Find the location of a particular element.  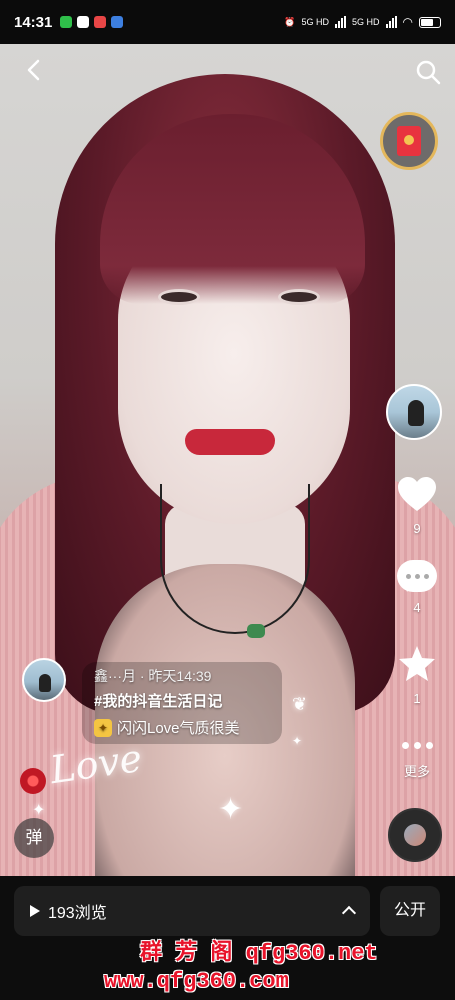

comment-count: 4 is located at coordinates (417, 607).